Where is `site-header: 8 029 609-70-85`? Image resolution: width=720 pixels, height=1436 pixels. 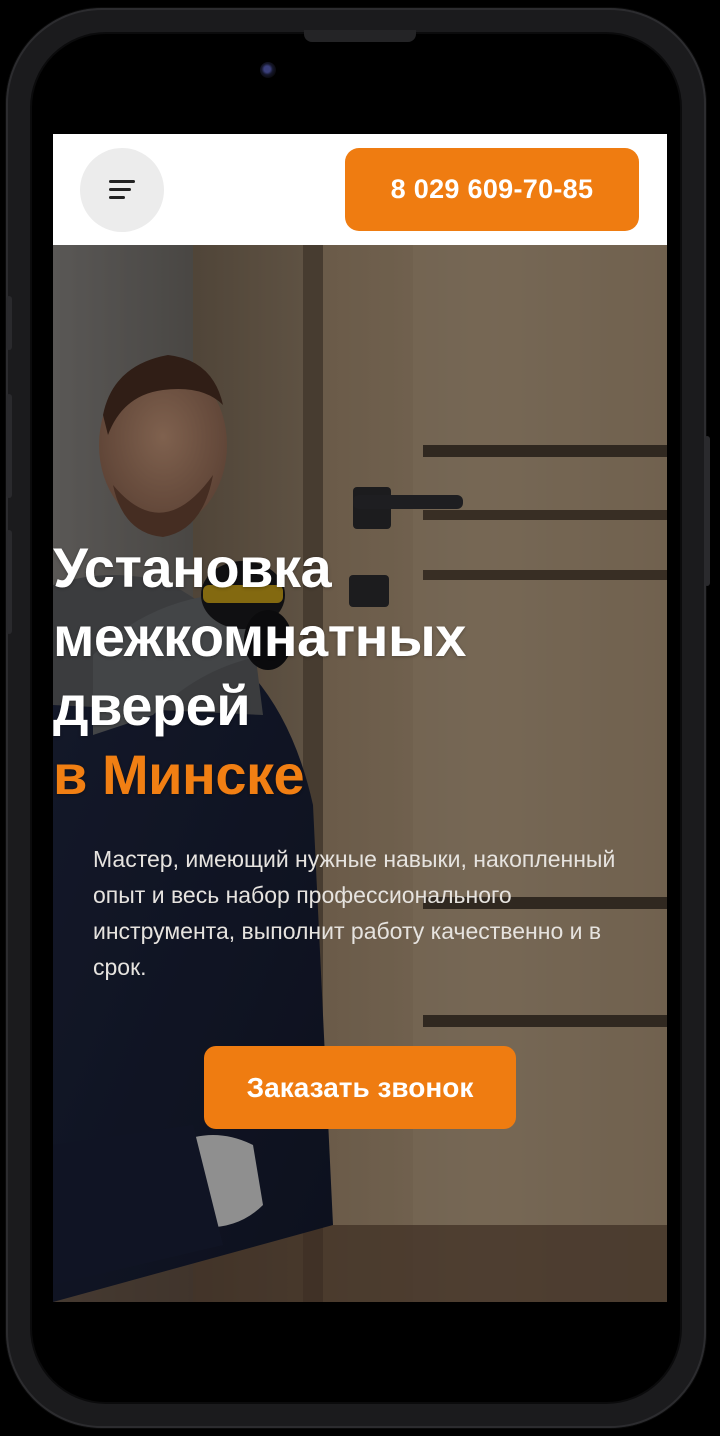 site-header: 8 029 609-70-85 is located at coordinates (360, 189).